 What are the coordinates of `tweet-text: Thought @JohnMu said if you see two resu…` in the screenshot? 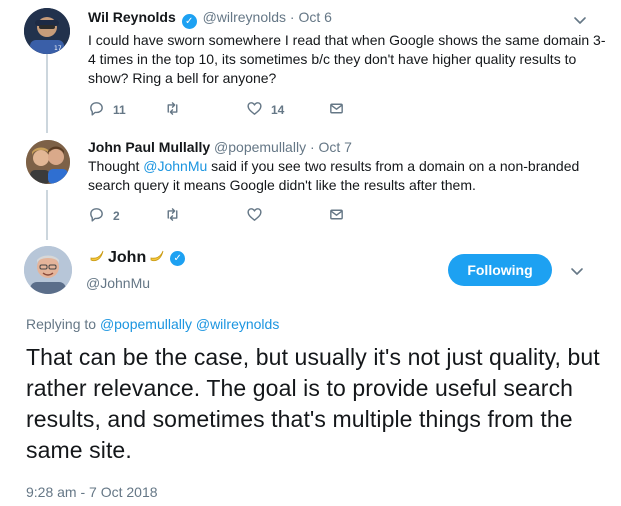 It's located at (348, 176).